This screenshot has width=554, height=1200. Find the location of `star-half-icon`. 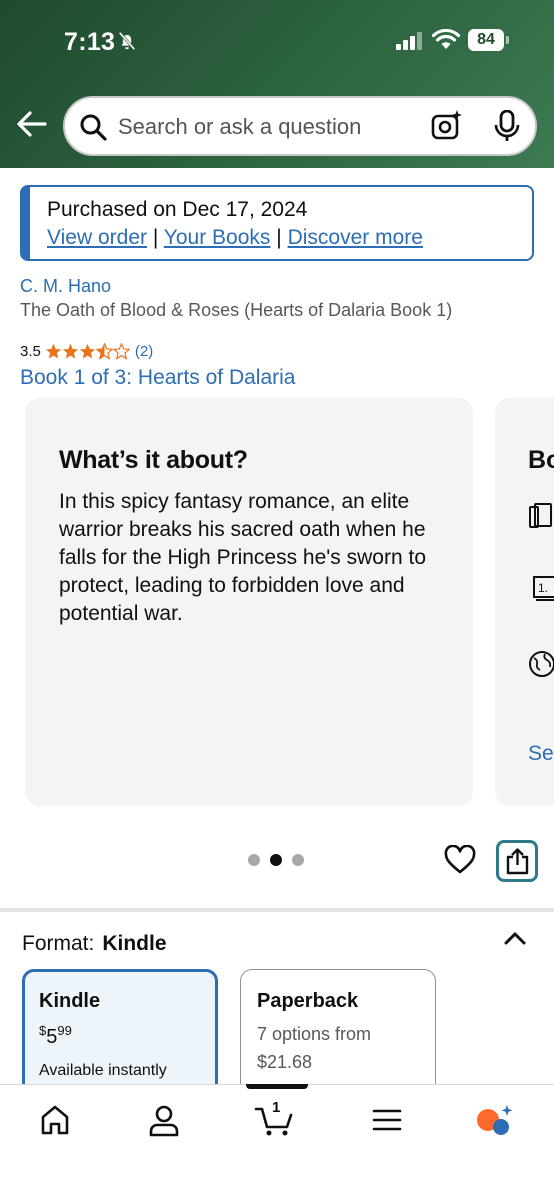

star-half-icon is located at coordinates (104, 351).